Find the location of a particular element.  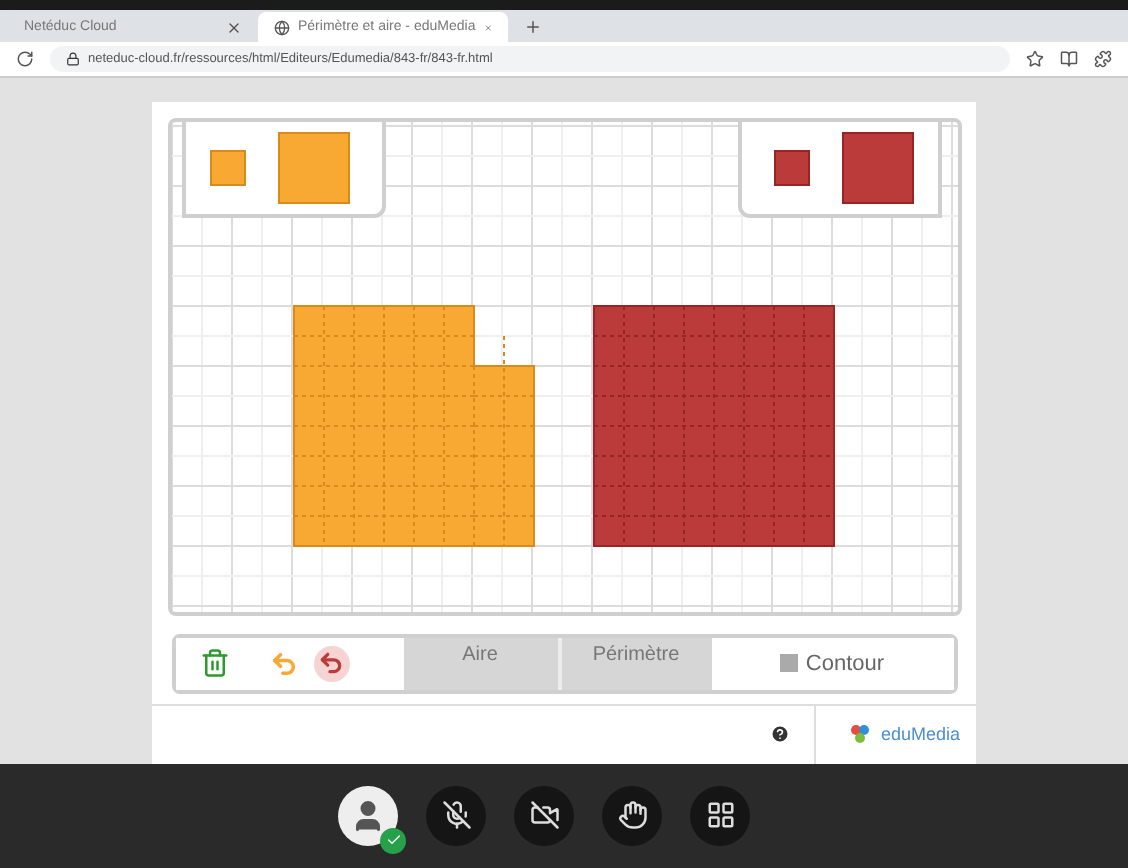

globe-icon is located at coordinates (282, 27).